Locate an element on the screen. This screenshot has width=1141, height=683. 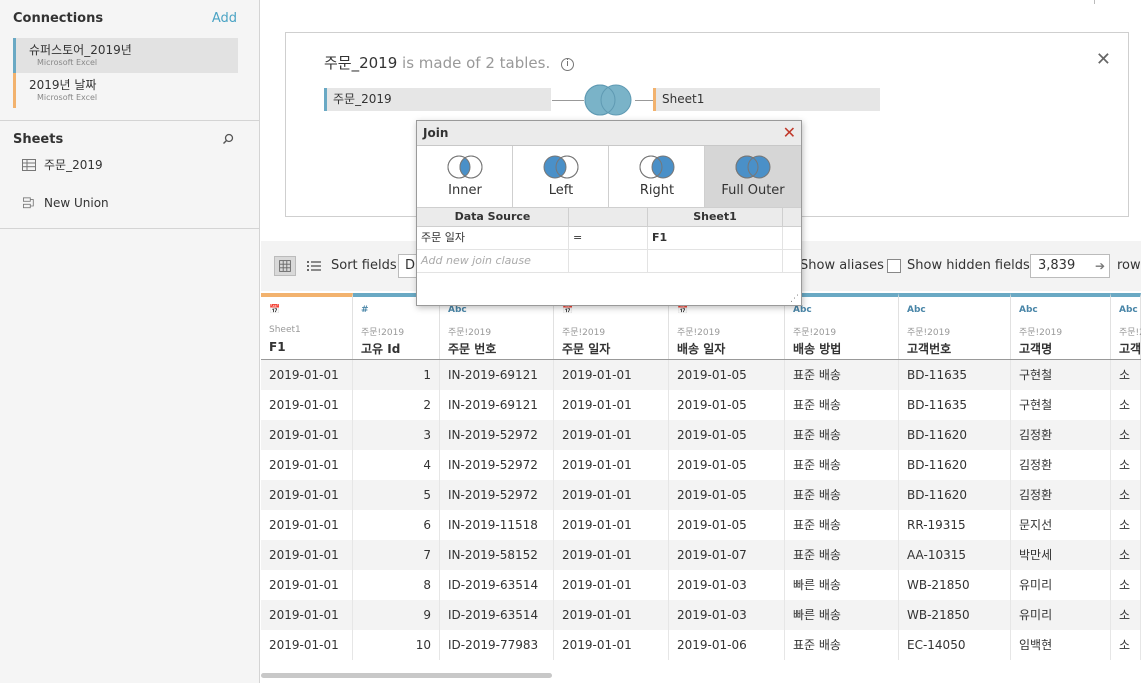
connection-item-dates: 2019년 날짜 Microsoft Excel is located at coordinates (125, 90).